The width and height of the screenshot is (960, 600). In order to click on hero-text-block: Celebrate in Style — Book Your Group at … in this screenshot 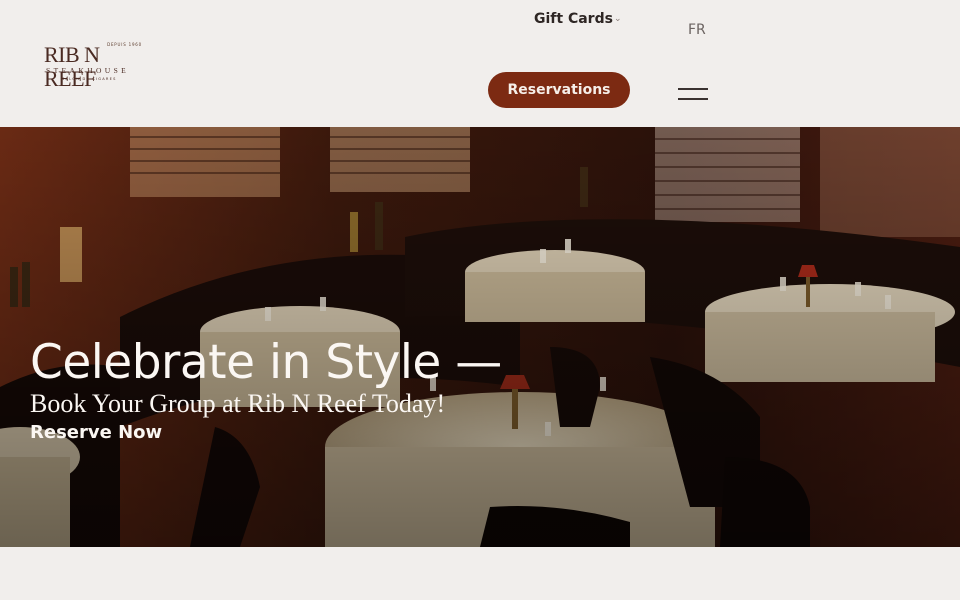, I will do `click(266, 391)`.